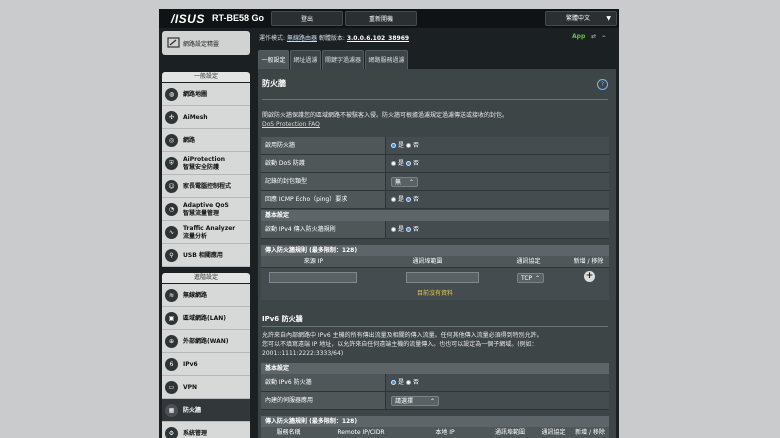 This screenshot has width=780, height=438. I want to click on sidebar-item-vpn: ▭ VPN, so click(206, 387).